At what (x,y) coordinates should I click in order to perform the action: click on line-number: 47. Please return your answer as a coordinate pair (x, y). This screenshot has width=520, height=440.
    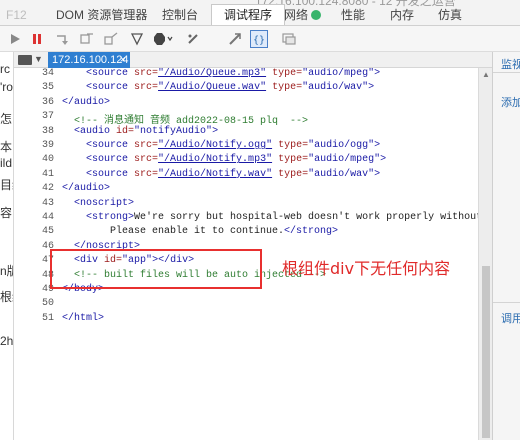
    Looking at the image, I should click on (34, 260).